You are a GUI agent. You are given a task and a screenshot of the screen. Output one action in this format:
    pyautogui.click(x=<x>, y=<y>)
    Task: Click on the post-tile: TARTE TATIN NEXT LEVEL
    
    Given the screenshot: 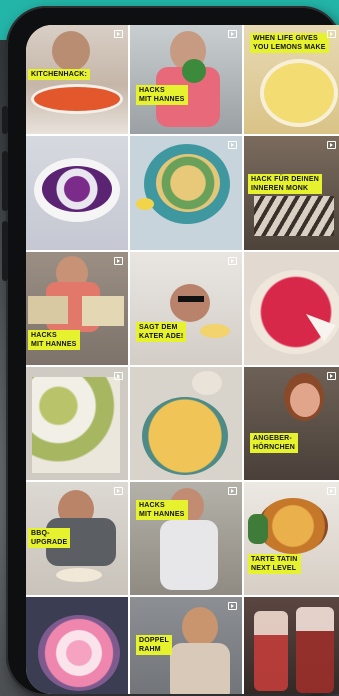 What is the action you would take?
    pyautogui.click(x=291, y=538)
    